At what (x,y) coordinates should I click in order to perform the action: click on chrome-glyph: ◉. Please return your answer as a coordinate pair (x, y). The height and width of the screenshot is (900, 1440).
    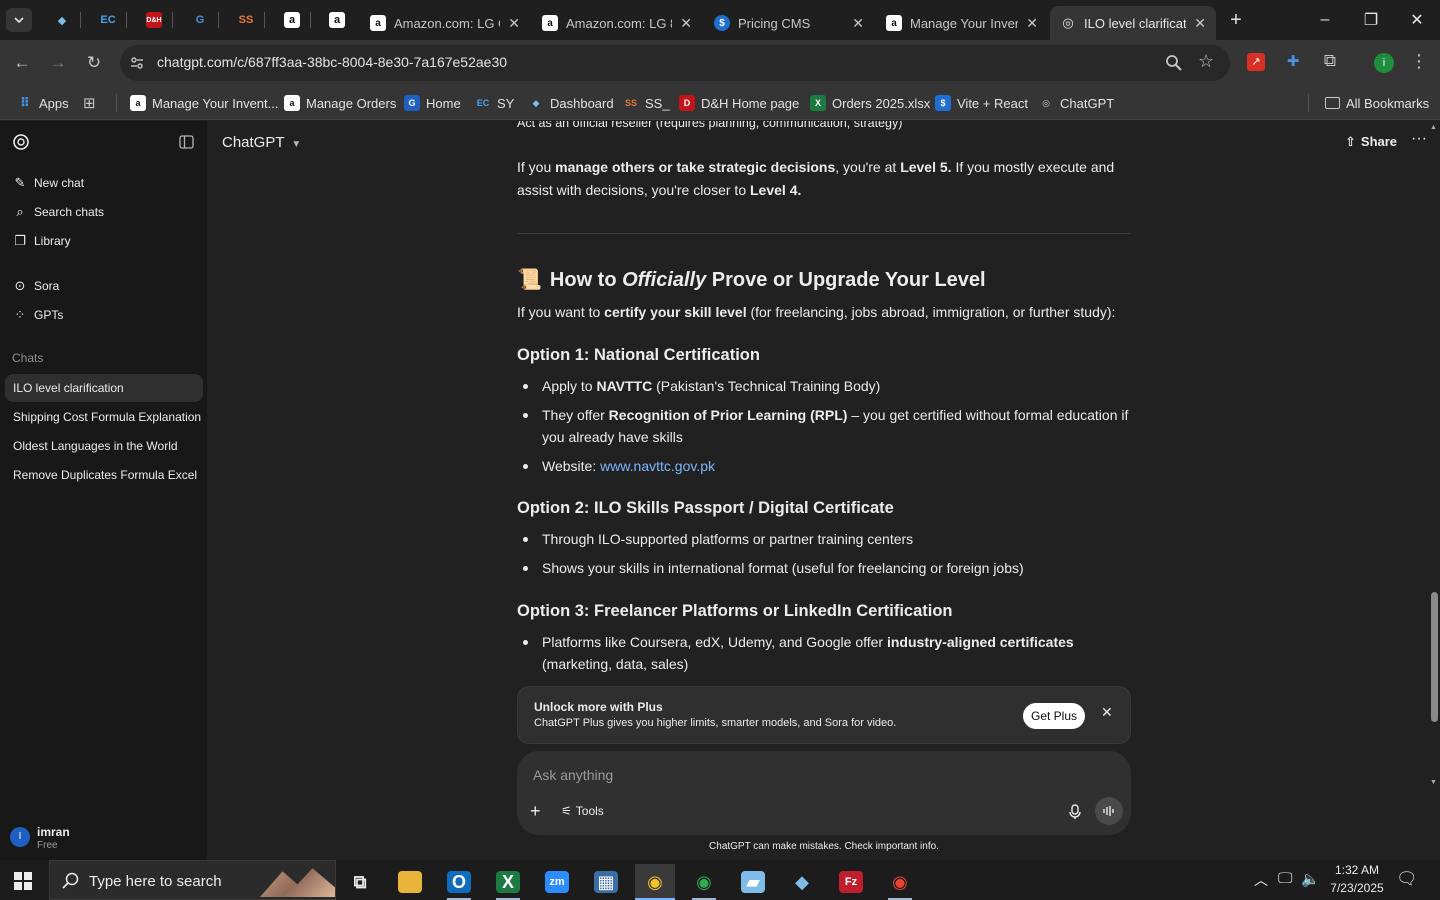
    Looking at the image, I should click on (655, 881).